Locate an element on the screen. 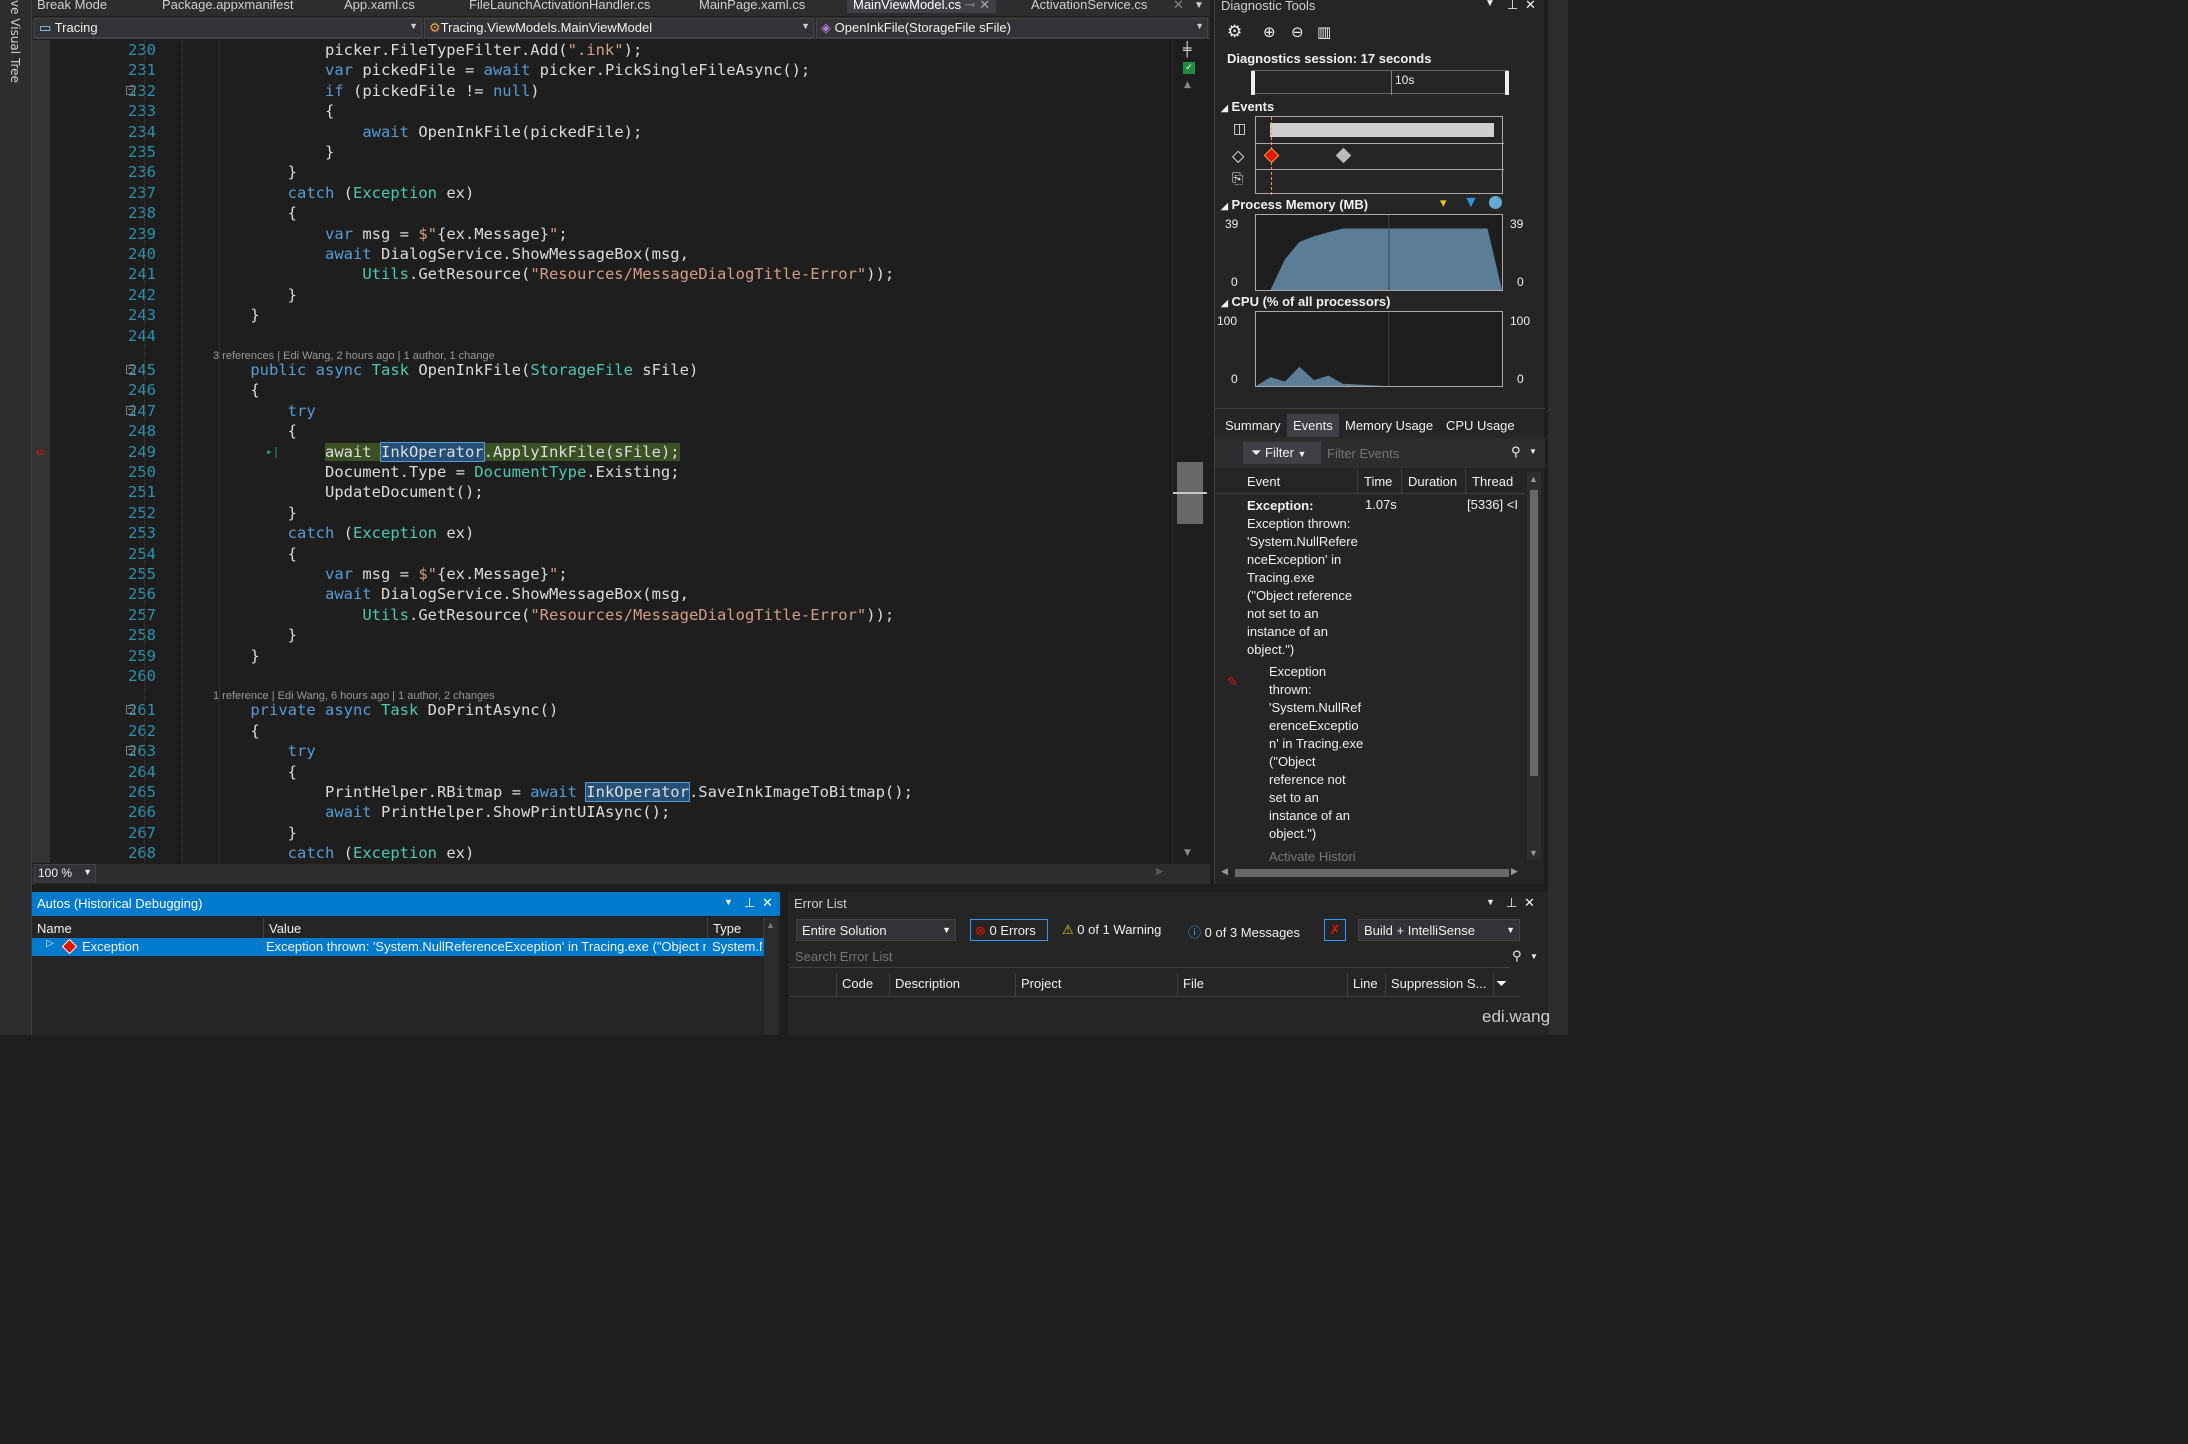  code-line: 262 { is located at coordinates (602, 731).